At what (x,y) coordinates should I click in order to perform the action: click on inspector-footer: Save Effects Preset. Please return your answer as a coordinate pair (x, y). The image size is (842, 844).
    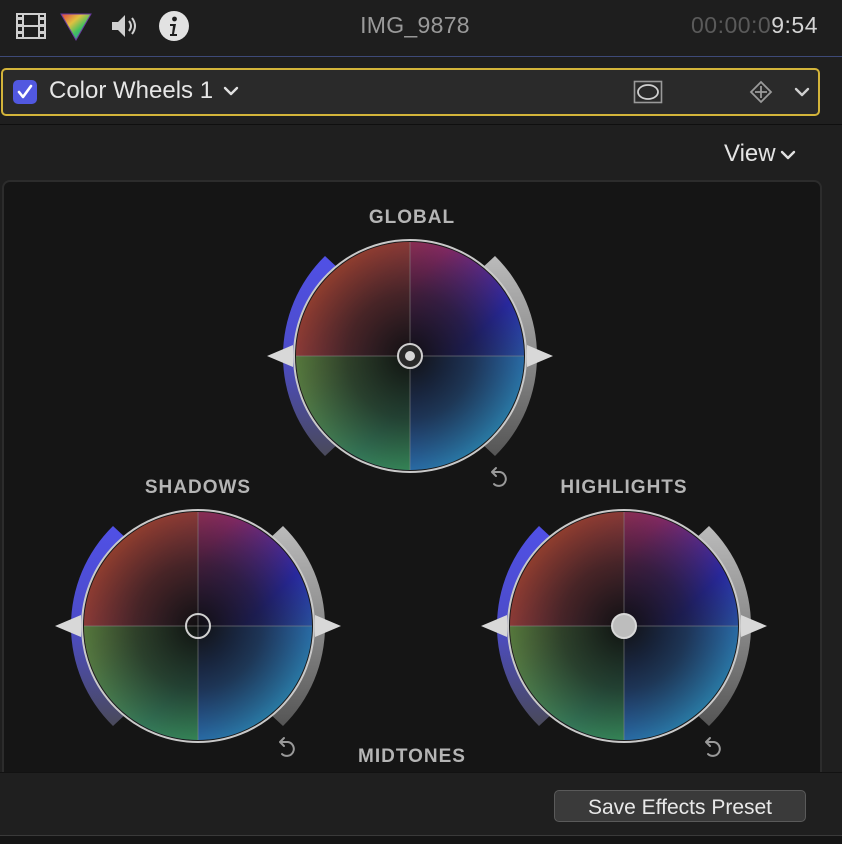
    Looking at the image, I should click on (421, 808).